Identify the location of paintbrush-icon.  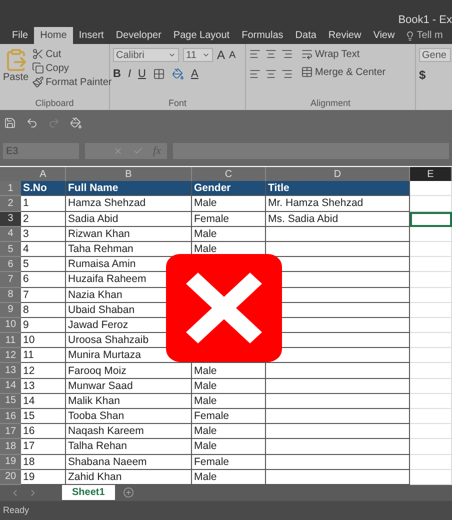
(38, 82).